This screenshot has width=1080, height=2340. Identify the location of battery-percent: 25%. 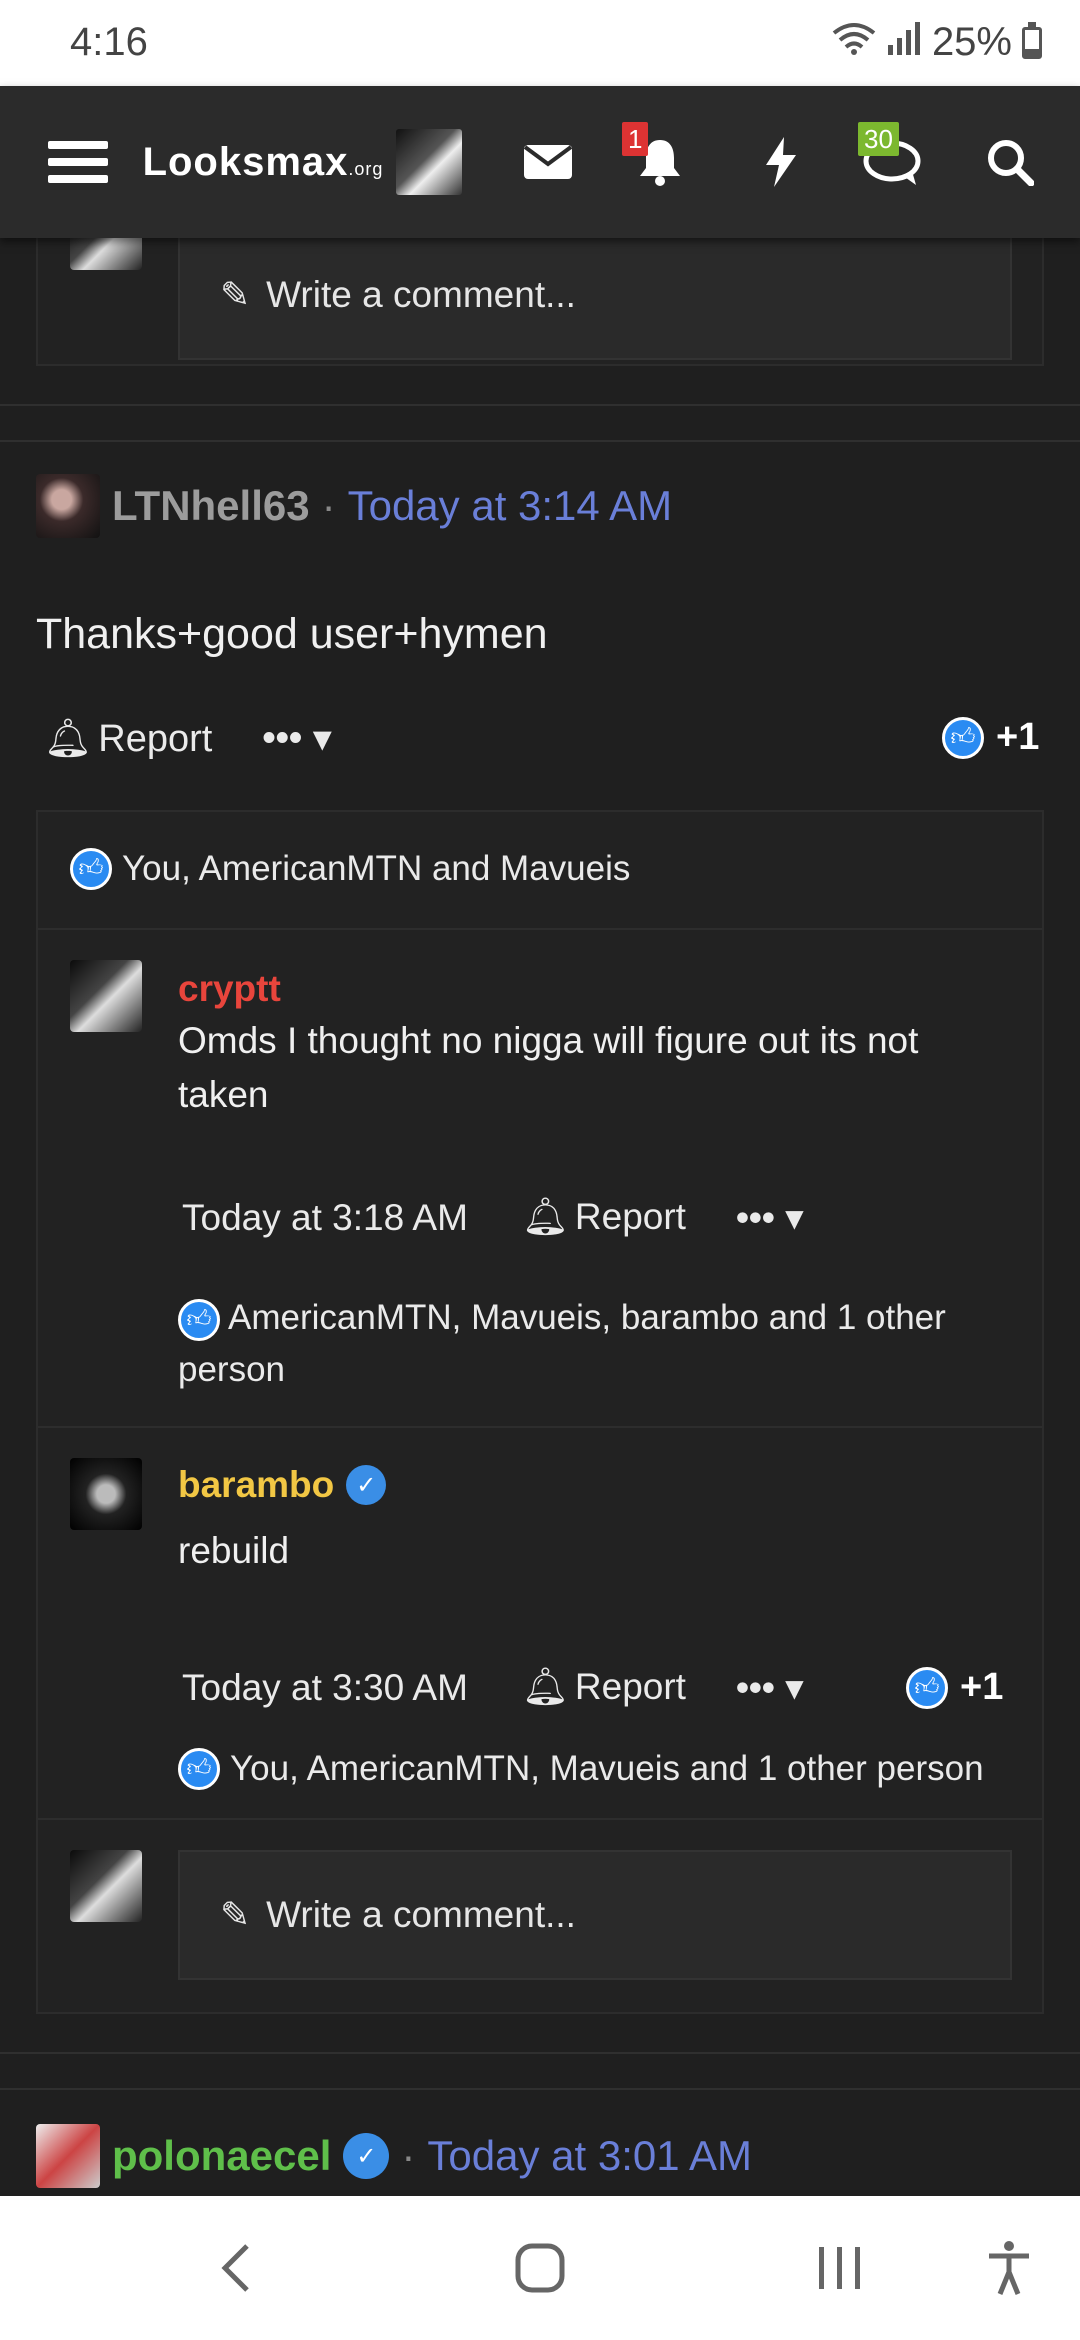
(971, 42).